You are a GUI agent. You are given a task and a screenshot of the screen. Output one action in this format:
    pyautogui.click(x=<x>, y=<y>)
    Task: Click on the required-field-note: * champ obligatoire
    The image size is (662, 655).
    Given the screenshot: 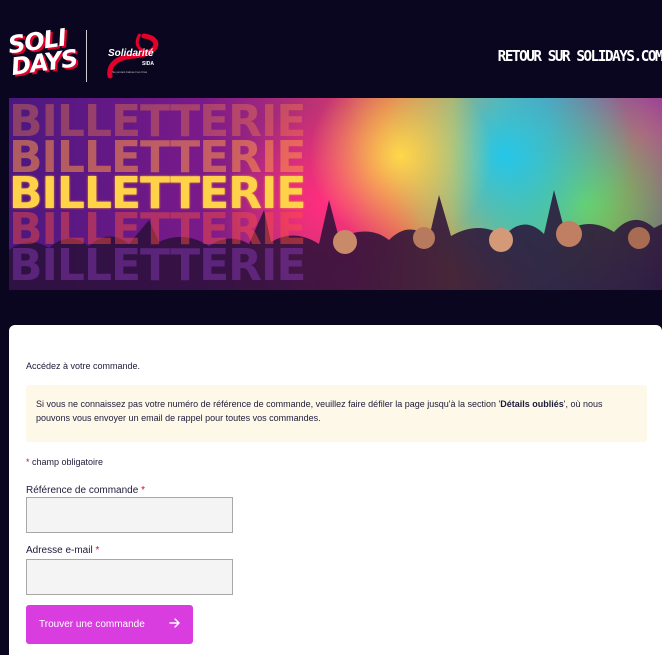 What is the action you would take?
    pyautogui.click(x=64, y=462)
    